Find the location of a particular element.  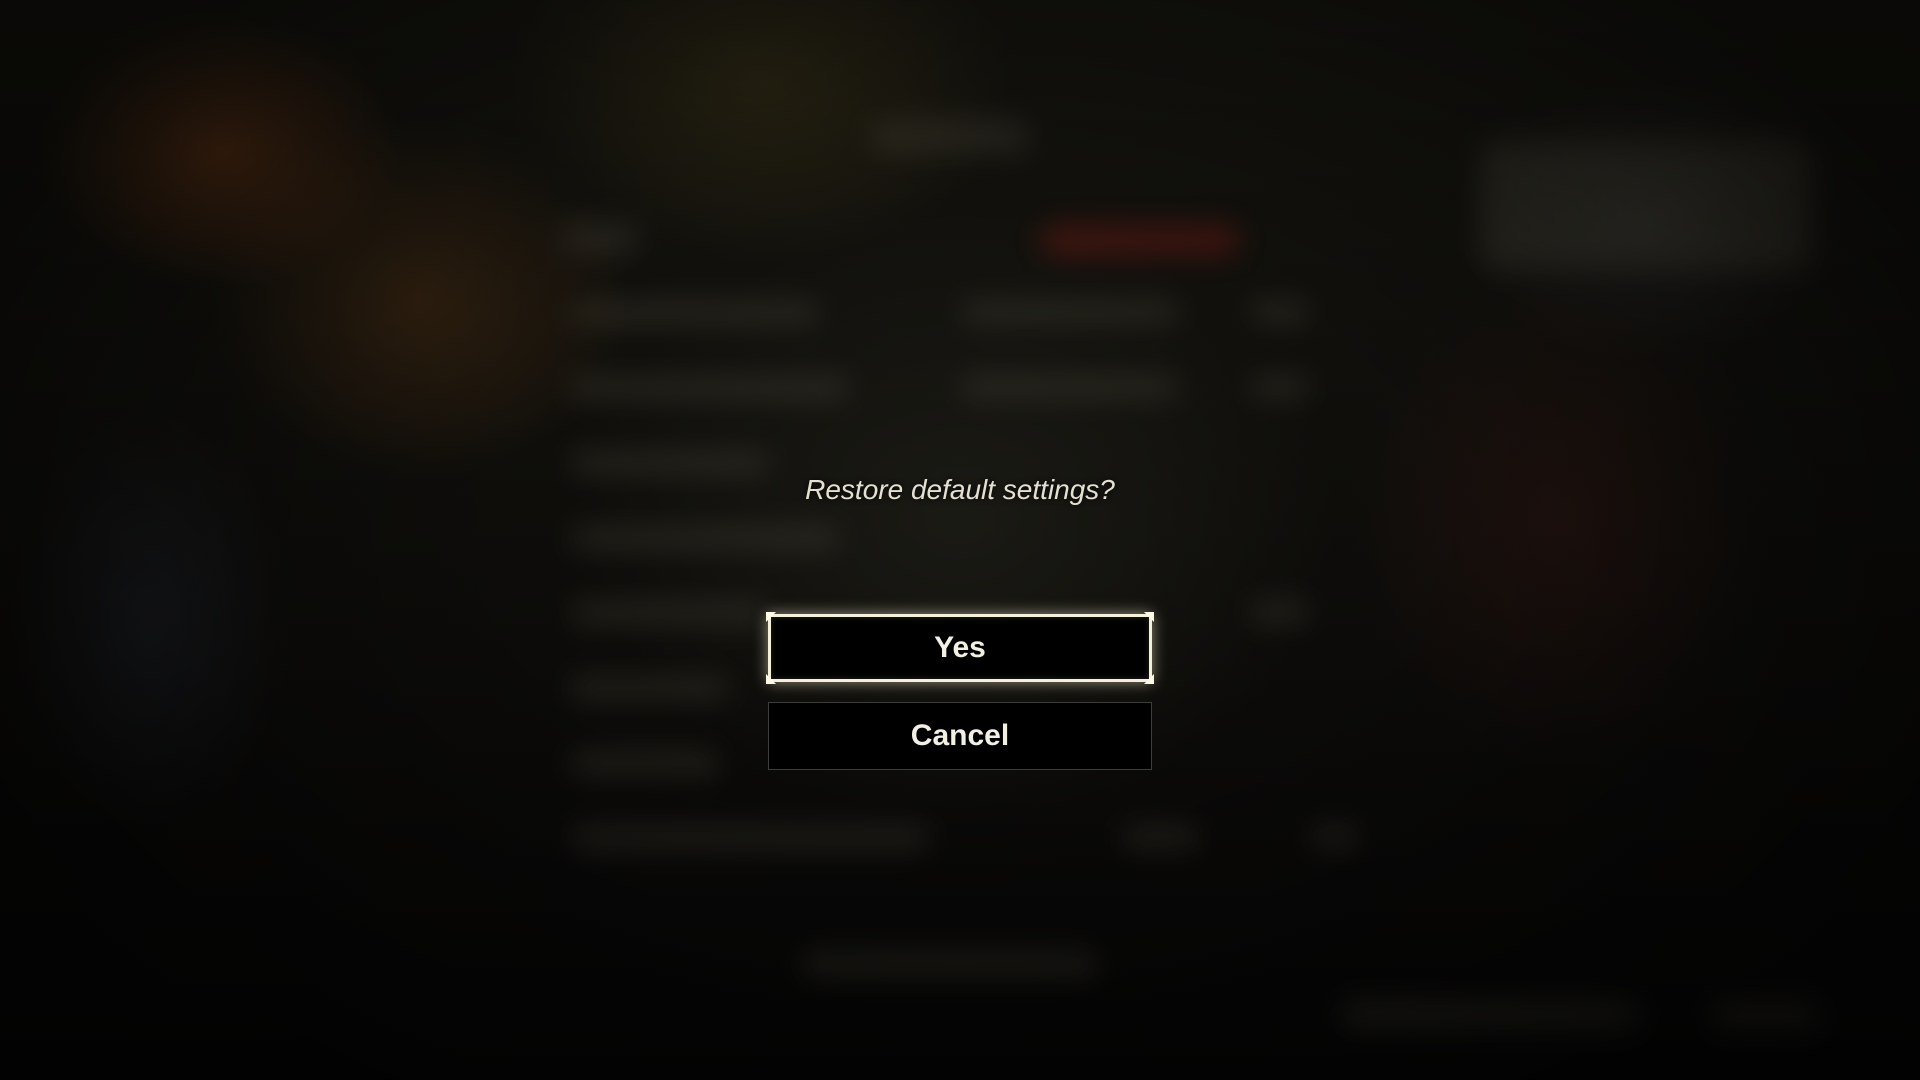

cancel-button: Cancel is located at coordinates (960, 736).